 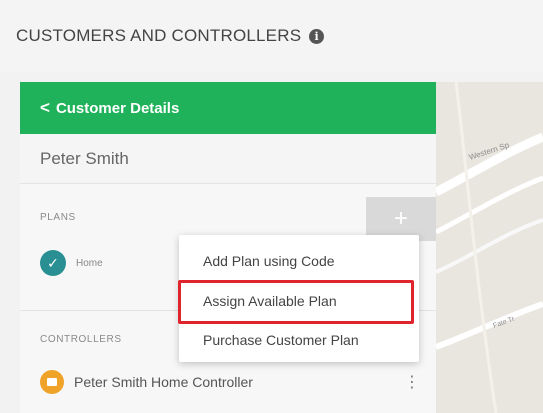 What do you see at coordinates (117, 108) in the screenshot?
I see `back-button-label: Customer Details` at bounding box center [117, 108].